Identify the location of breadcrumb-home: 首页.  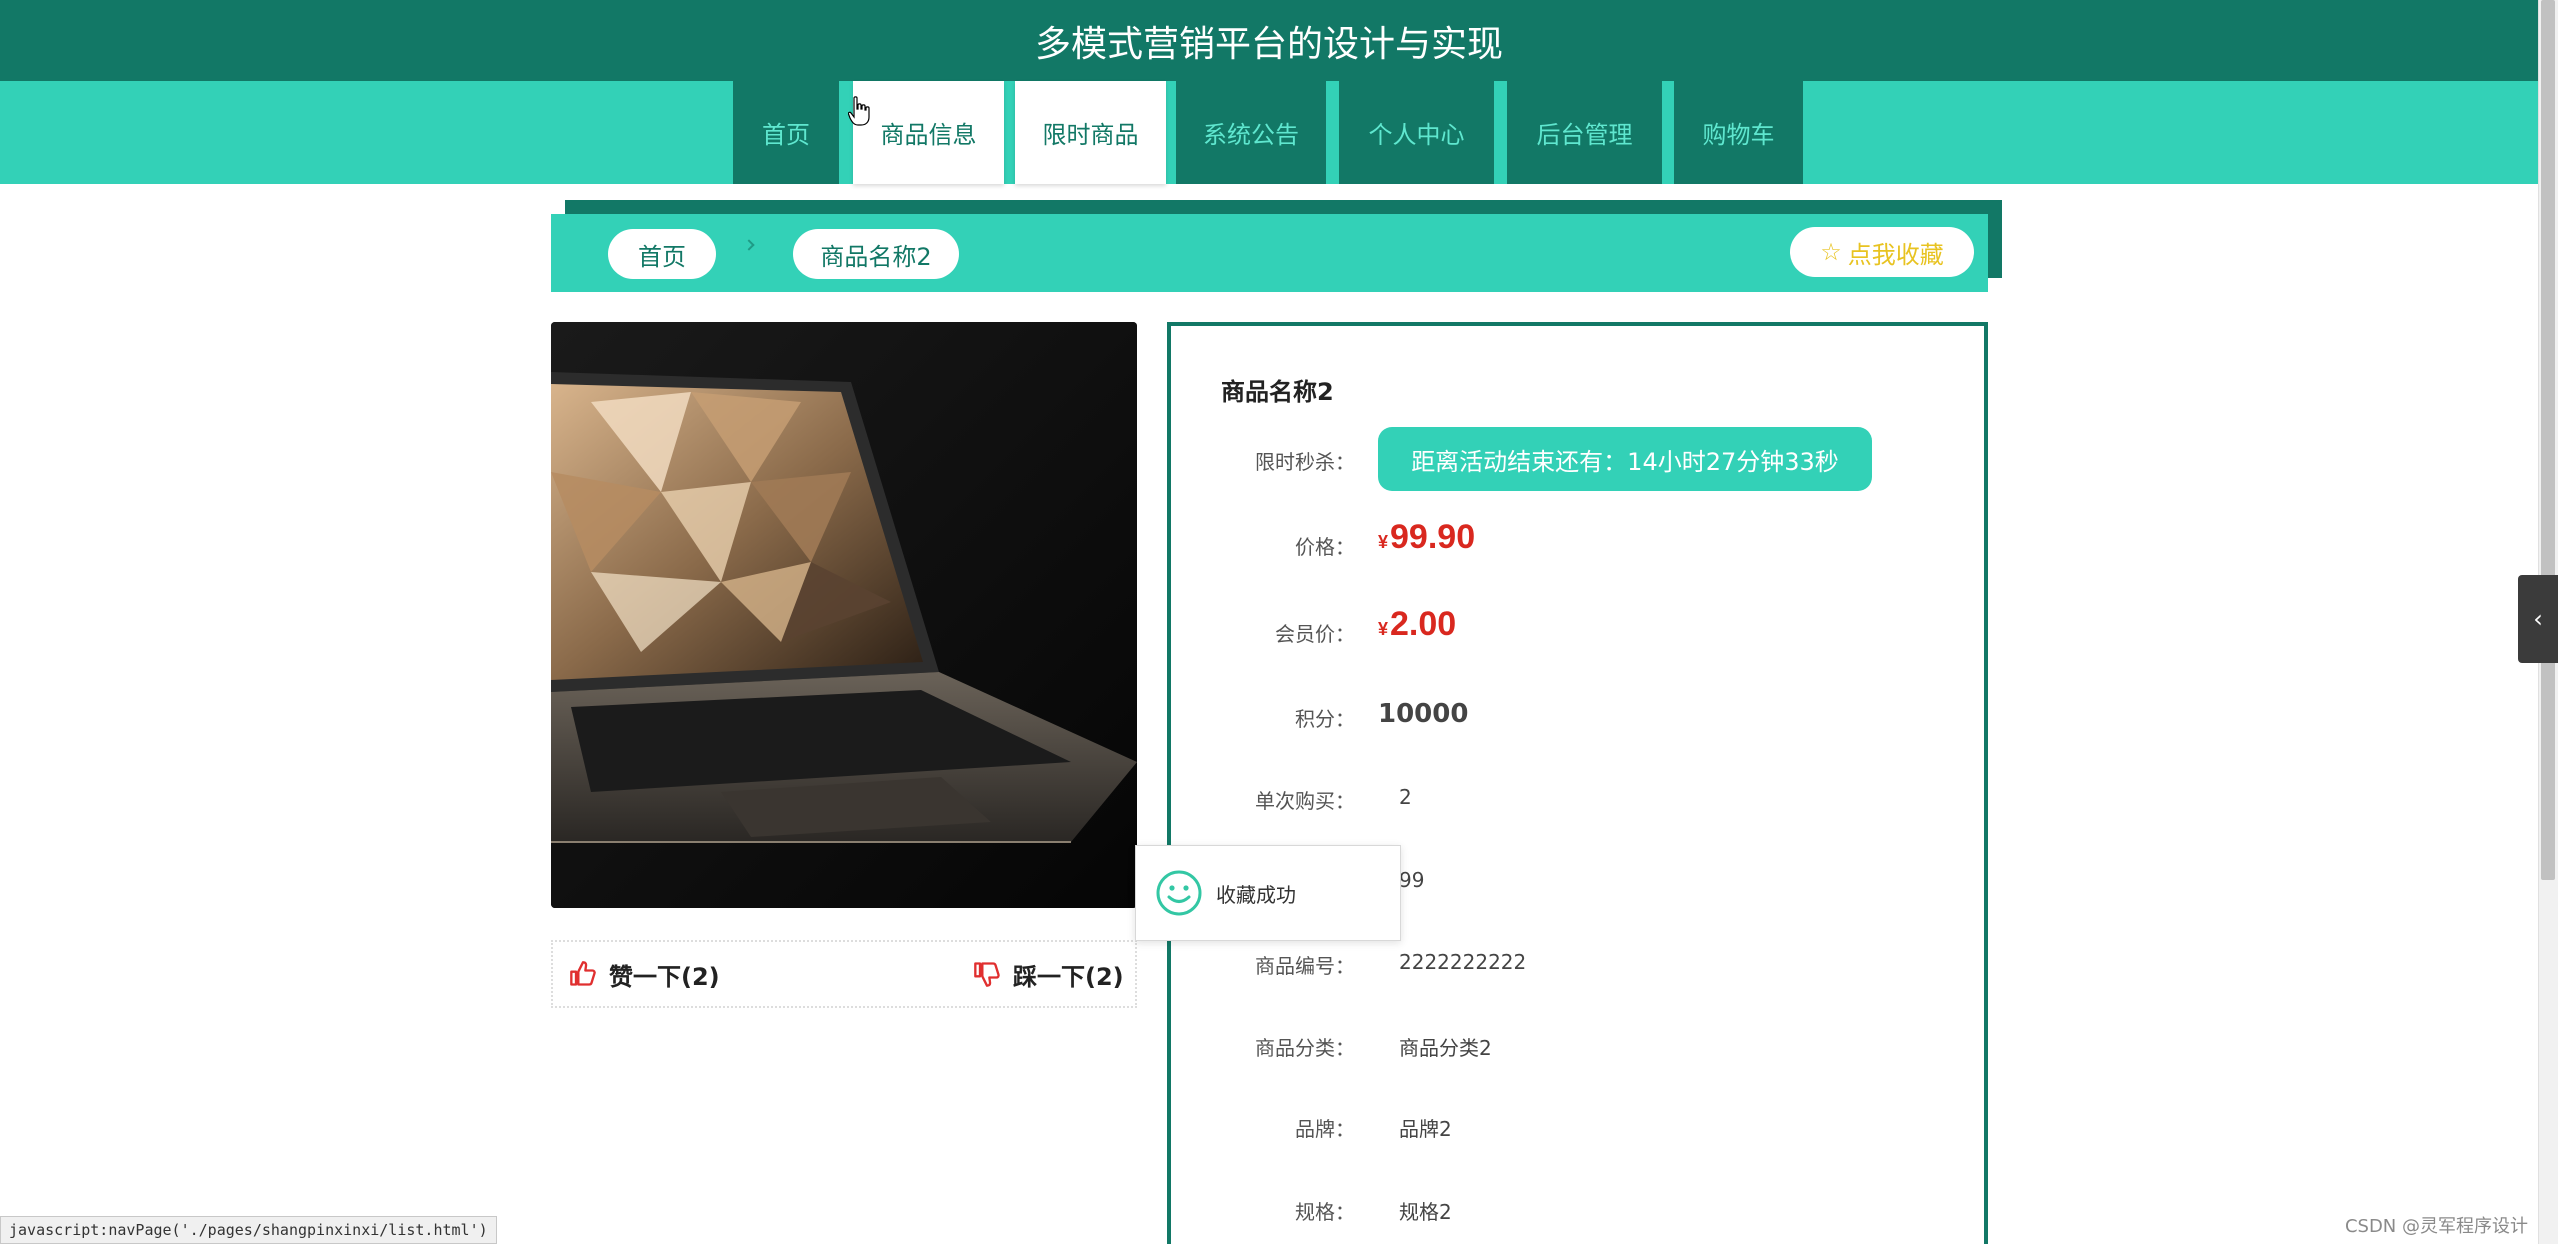
(662, 254).